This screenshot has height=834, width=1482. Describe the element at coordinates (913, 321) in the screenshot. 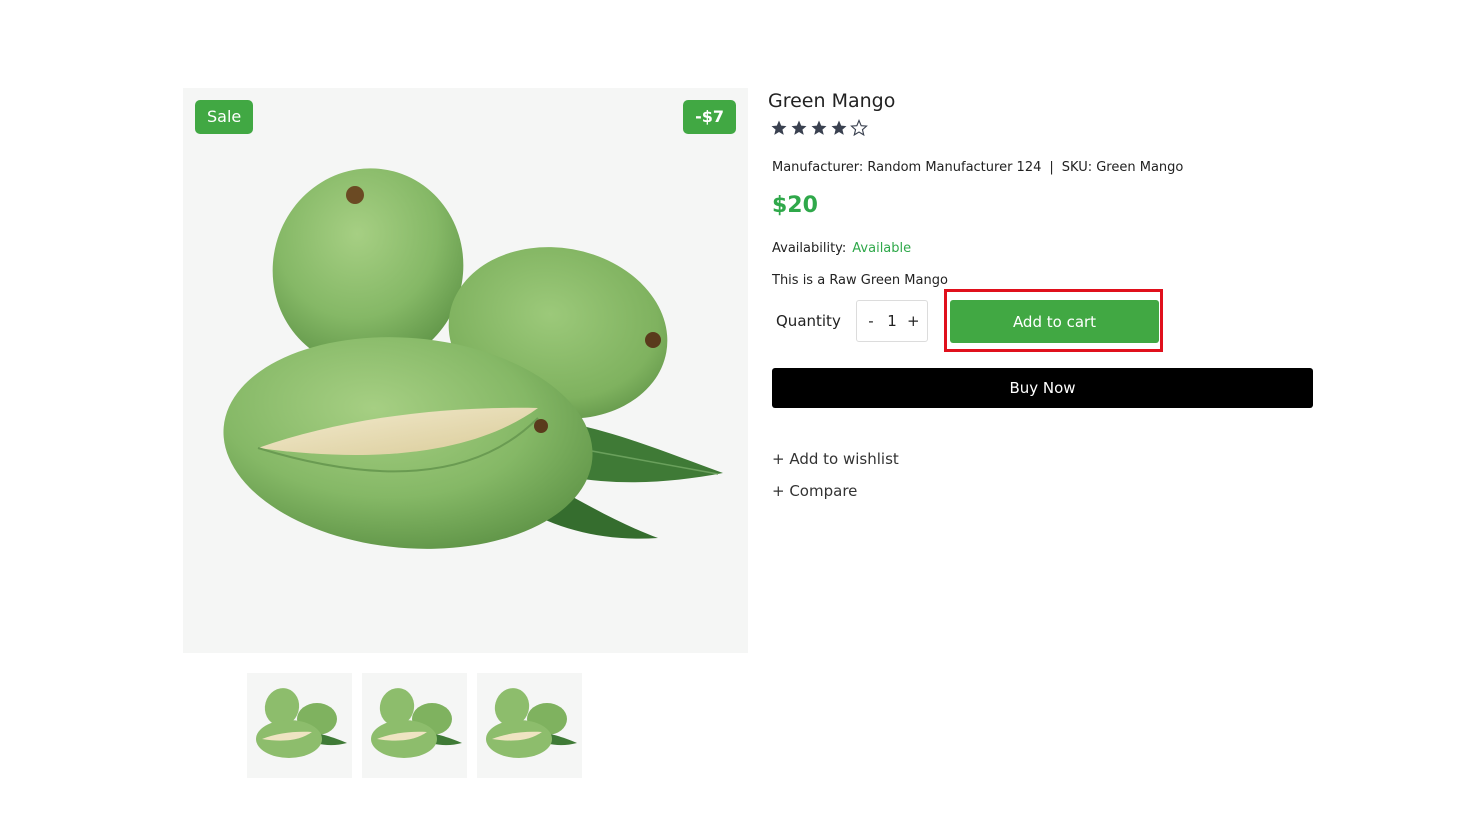

I see `quantity-increment-button: +` at that location.